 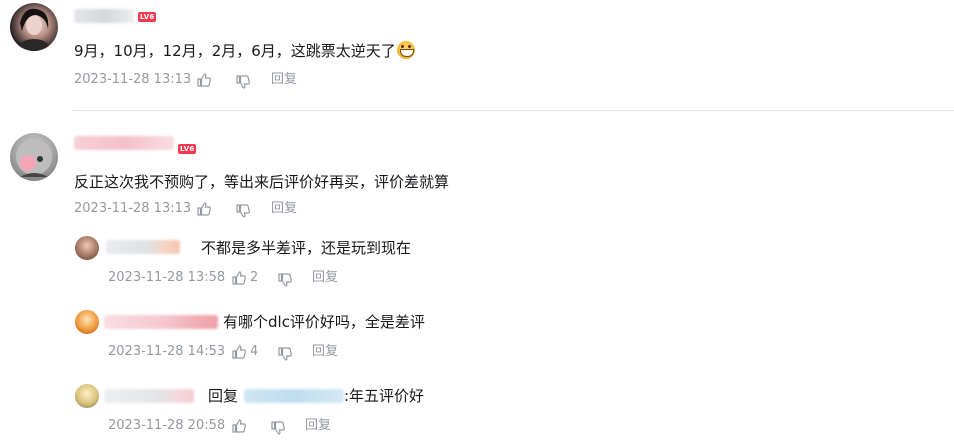 I want to click on reply-time: 2023-11-28 13:58, so click(x=167, y=277).